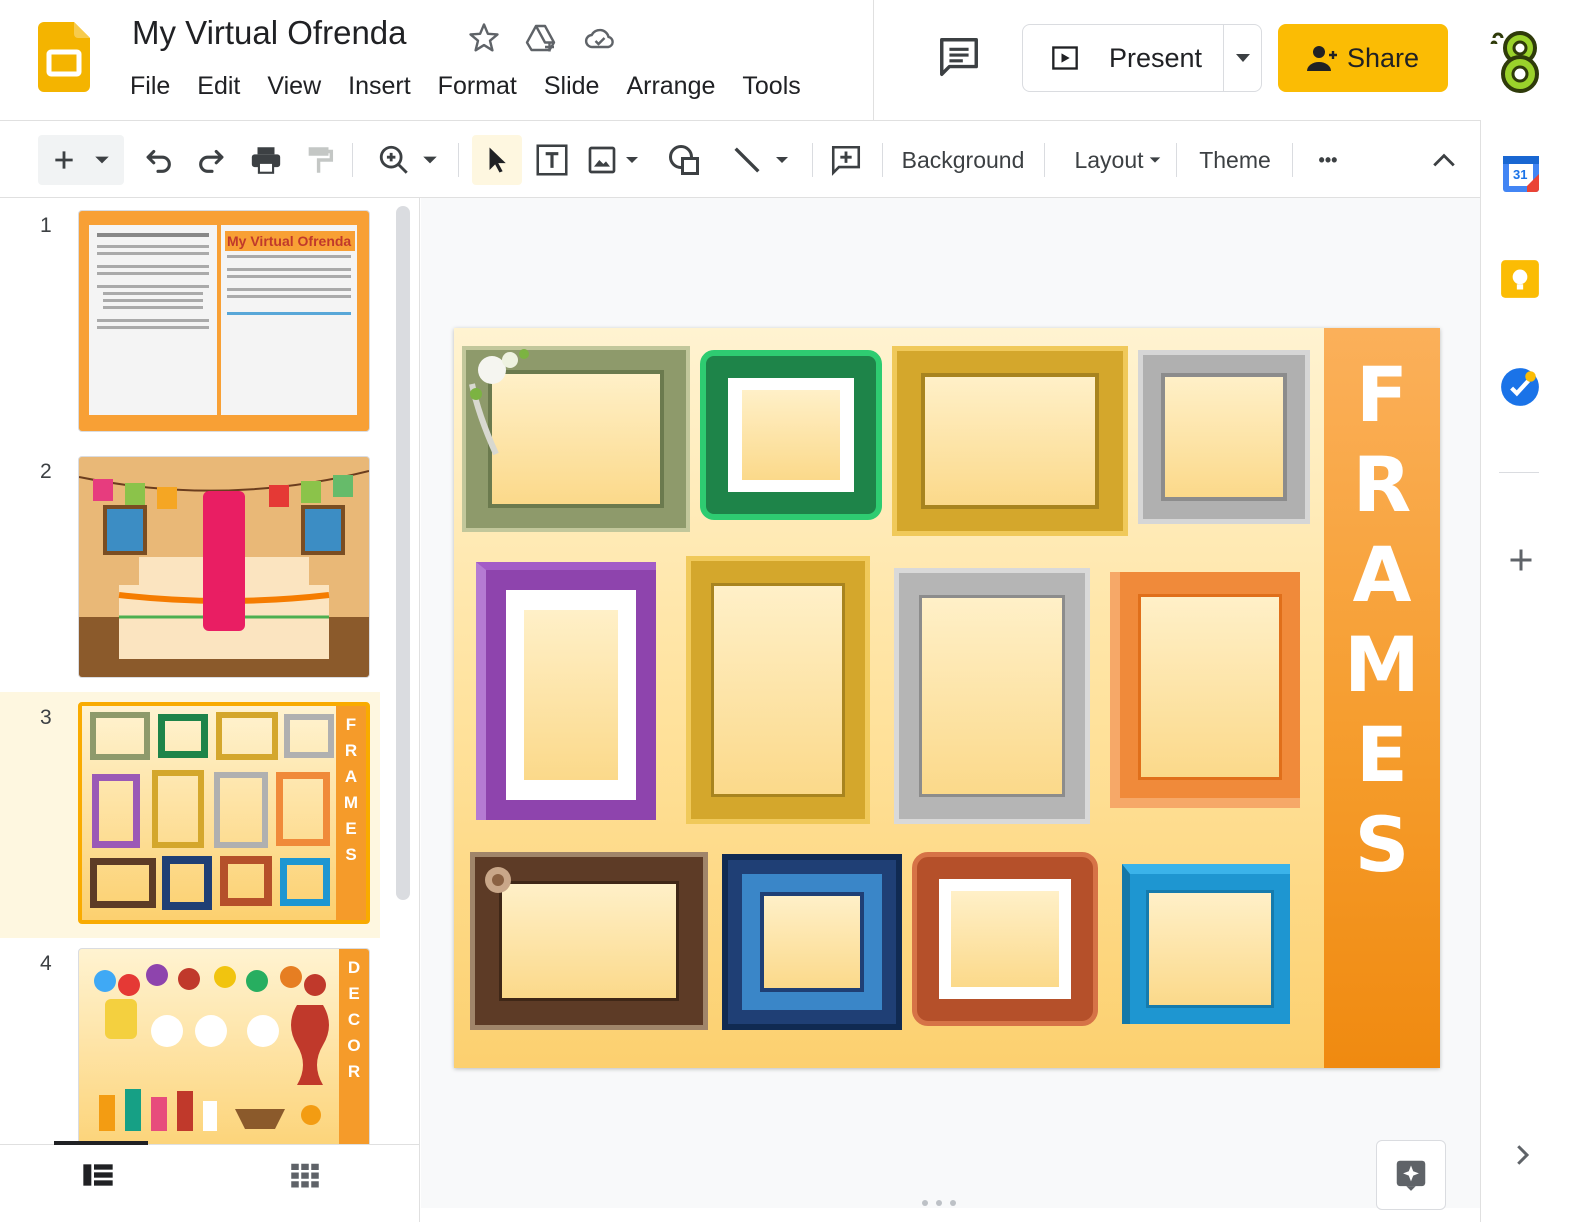 The height and width of the screenshot is (1222, 1588). I want to click on keep-button, so click(1520, 279).